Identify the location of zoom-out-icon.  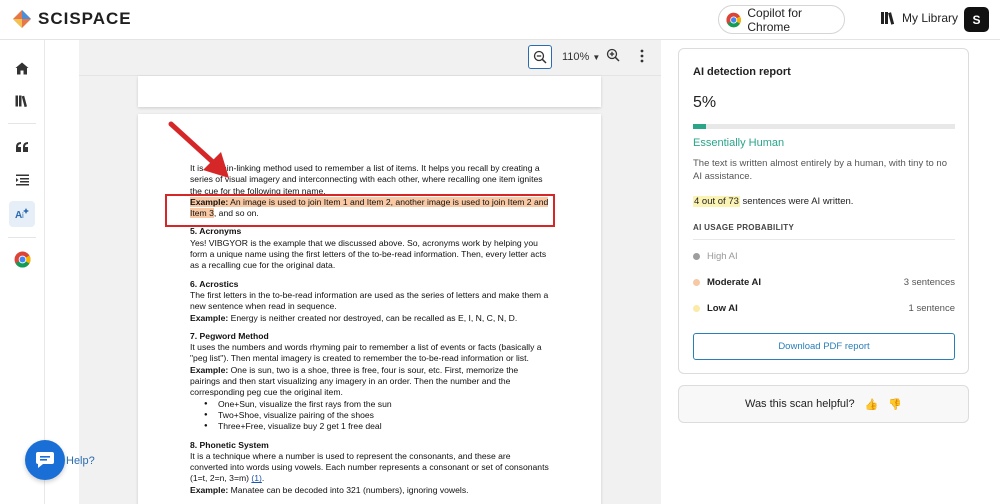
(540, 57).